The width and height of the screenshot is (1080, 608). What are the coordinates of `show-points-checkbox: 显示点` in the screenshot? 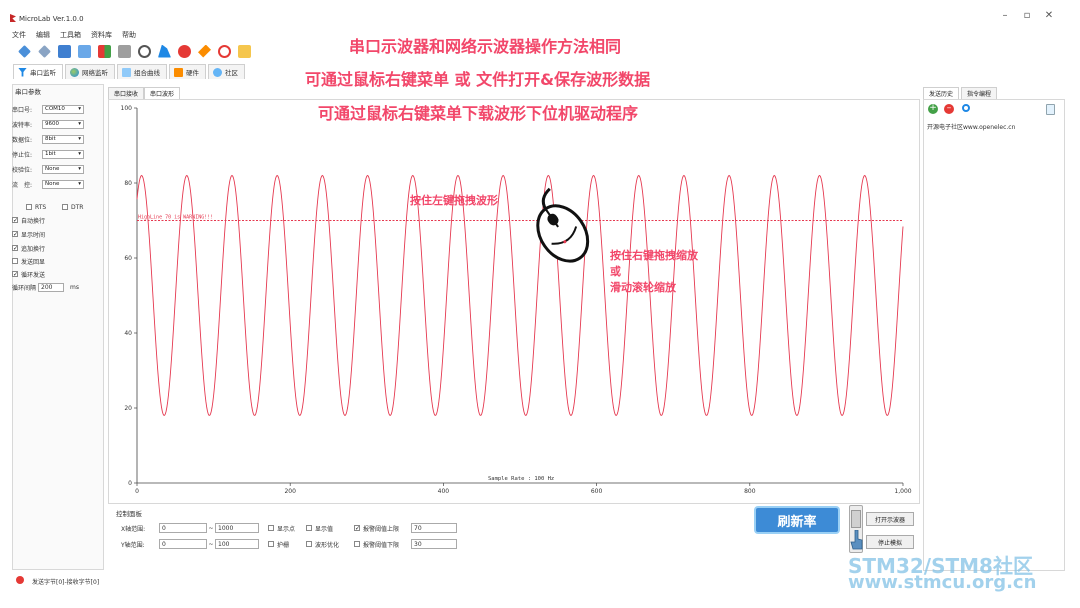 It's located at (281, 528).